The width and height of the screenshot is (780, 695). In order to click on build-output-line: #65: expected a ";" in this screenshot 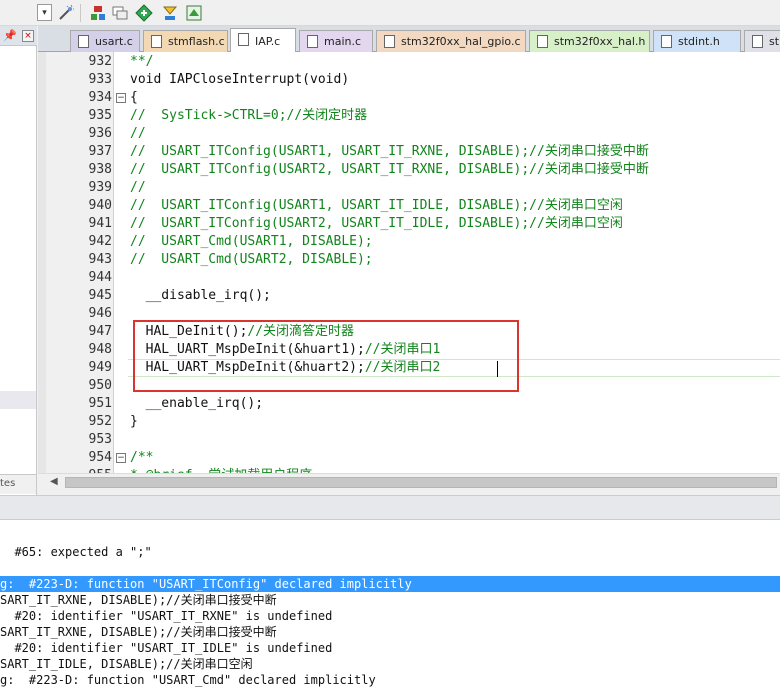, I will do `click(390, 552)`.